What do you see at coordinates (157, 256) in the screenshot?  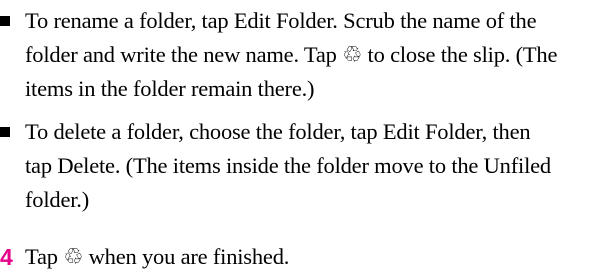 I see `step-text: Tap ♲ when you are finished.` at bounding box center [157, 256].